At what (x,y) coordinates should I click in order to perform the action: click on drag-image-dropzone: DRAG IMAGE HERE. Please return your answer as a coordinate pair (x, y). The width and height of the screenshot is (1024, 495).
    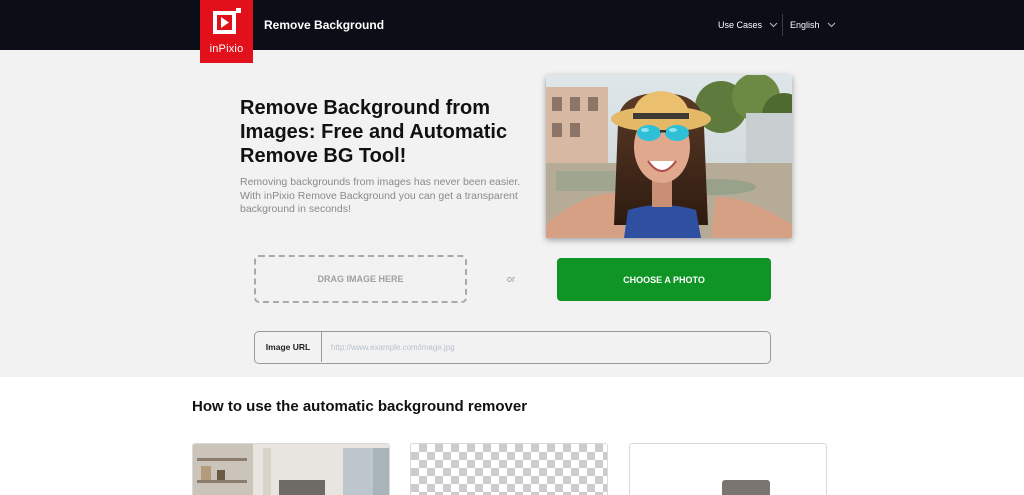
    Looking at the image, I should click on (360, 279).